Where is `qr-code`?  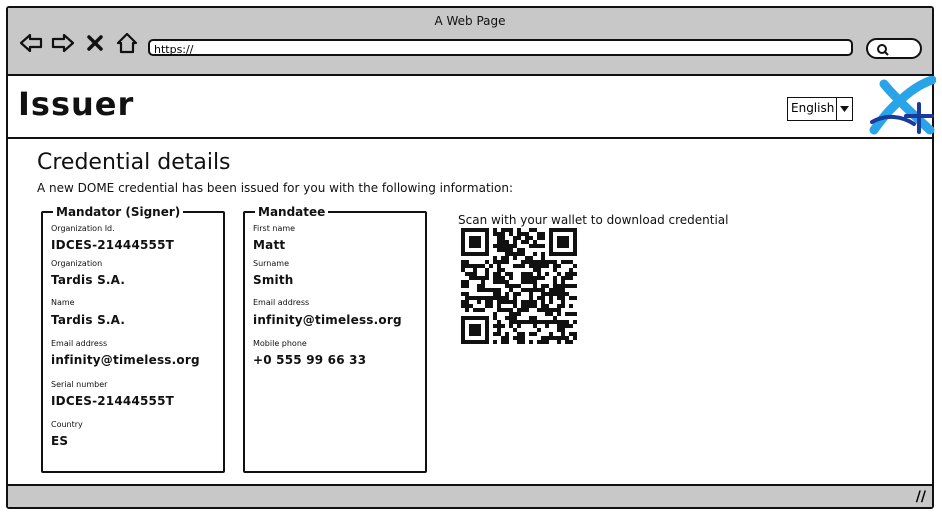 qr-code is located at coordinates (521, 288).